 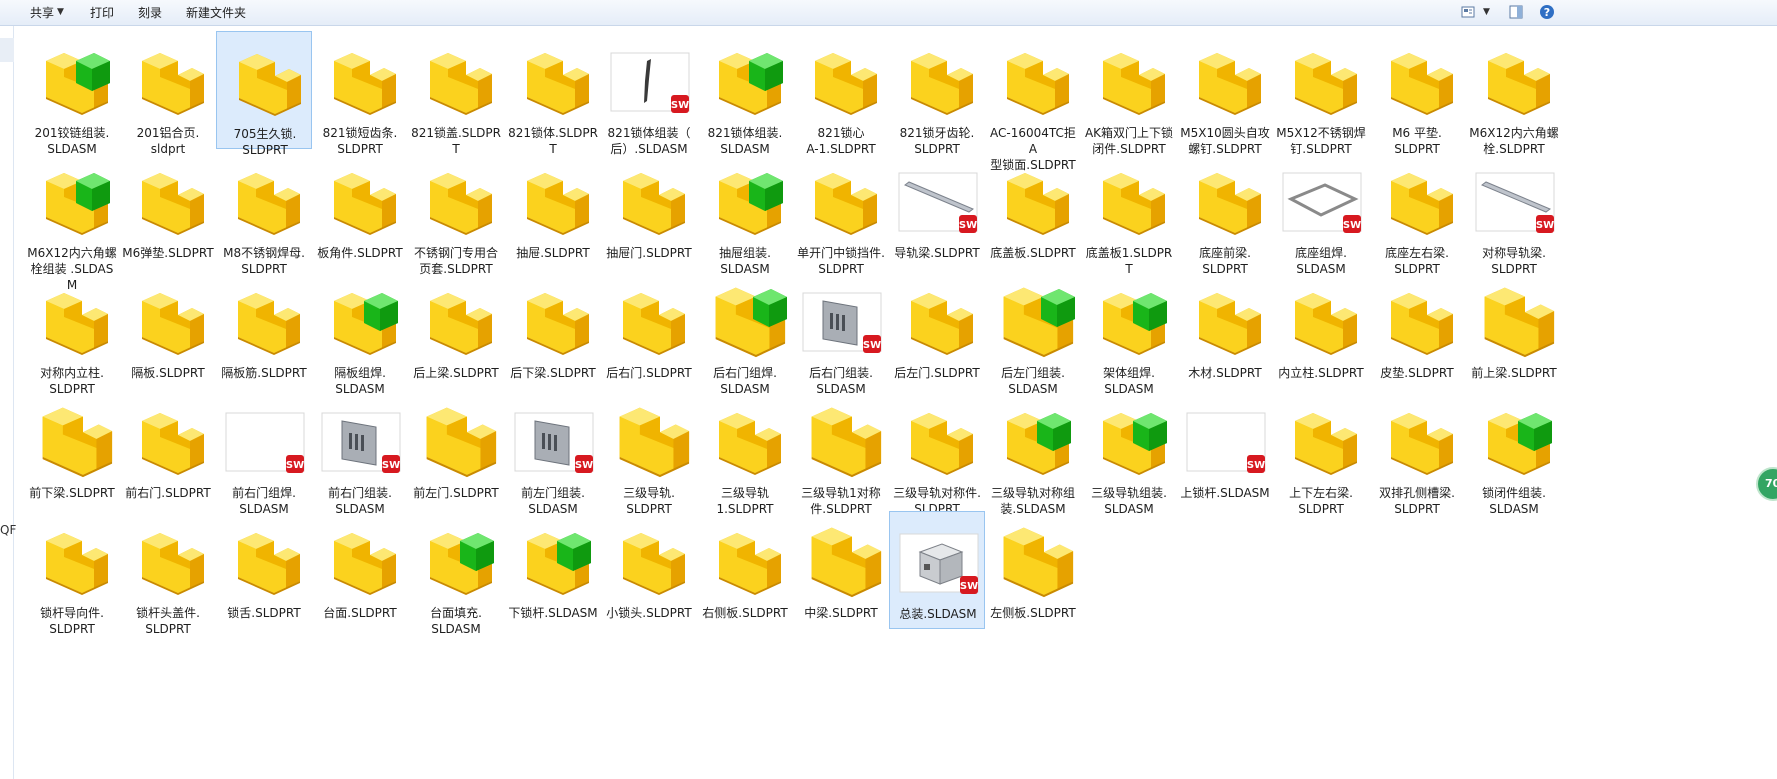 I want to click on file-item: SW 对称导轨梁. SLDPRT, so click(x=1514, y=213).